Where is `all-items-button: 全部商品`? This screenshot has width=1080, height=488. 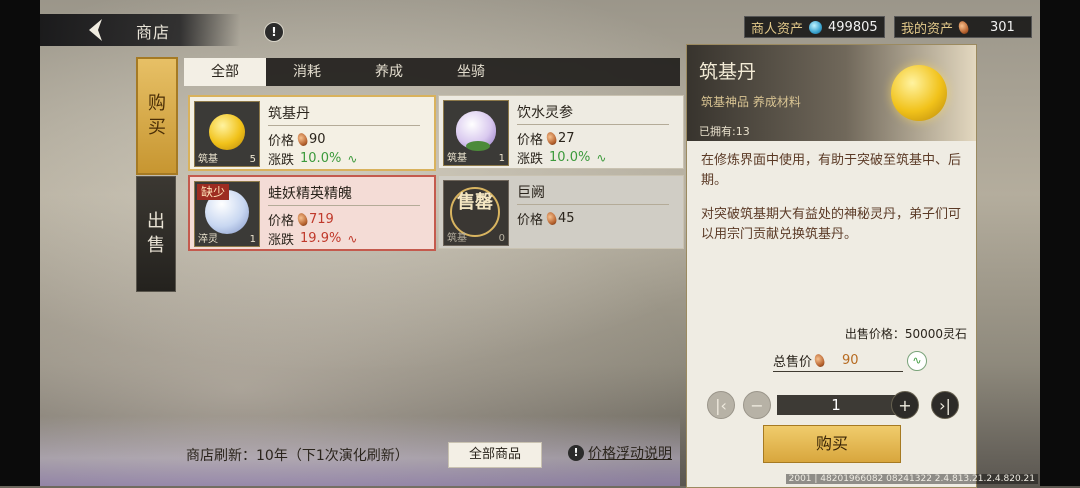
all-items-button: 全部商品 is located at coordinates (495, 455).